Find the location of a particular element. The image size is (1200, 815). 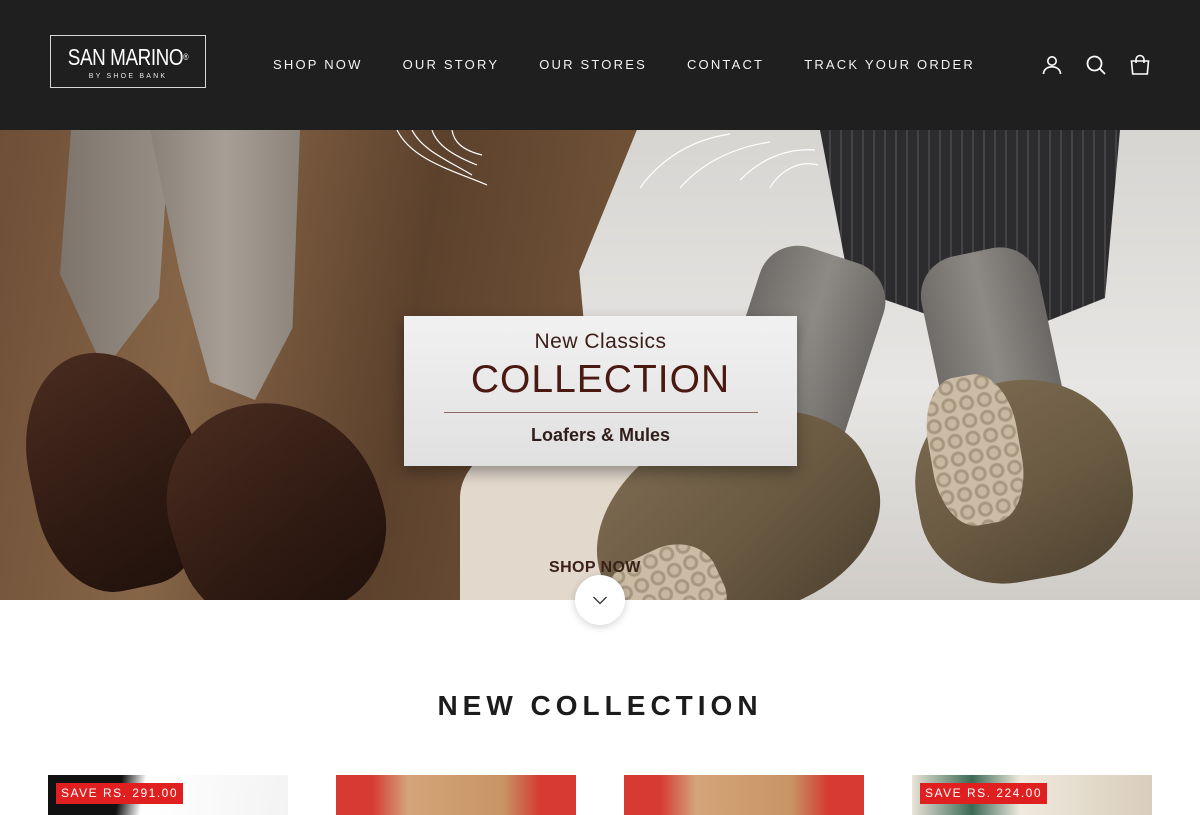

product-card: SAVE RS. 291.00 is located at coordinates (168, 795).